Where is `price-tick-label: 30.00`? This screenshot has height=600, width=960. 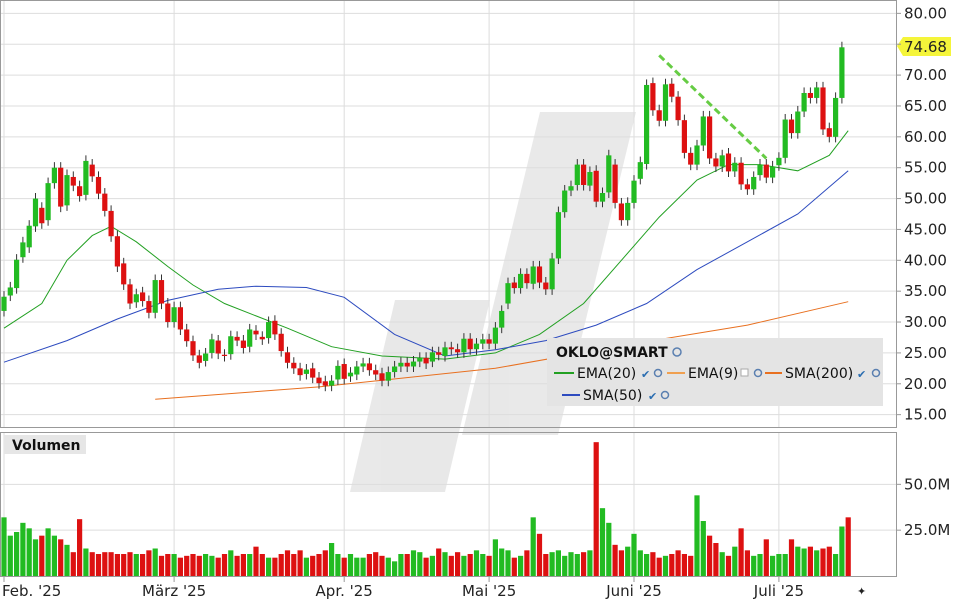
price-tick-label: 30.00 is located at coordinates (925, 322).